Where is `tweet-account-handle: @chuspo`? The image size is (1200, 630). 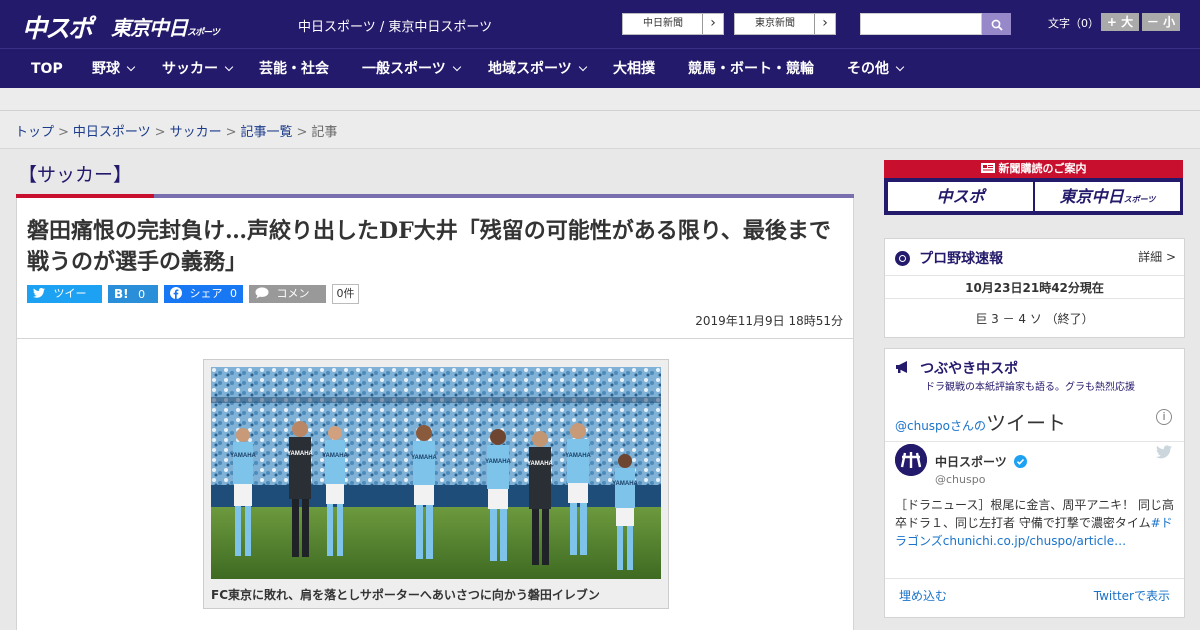 tweet-account-handle: @chuspo is located at coordinates (960, 479).